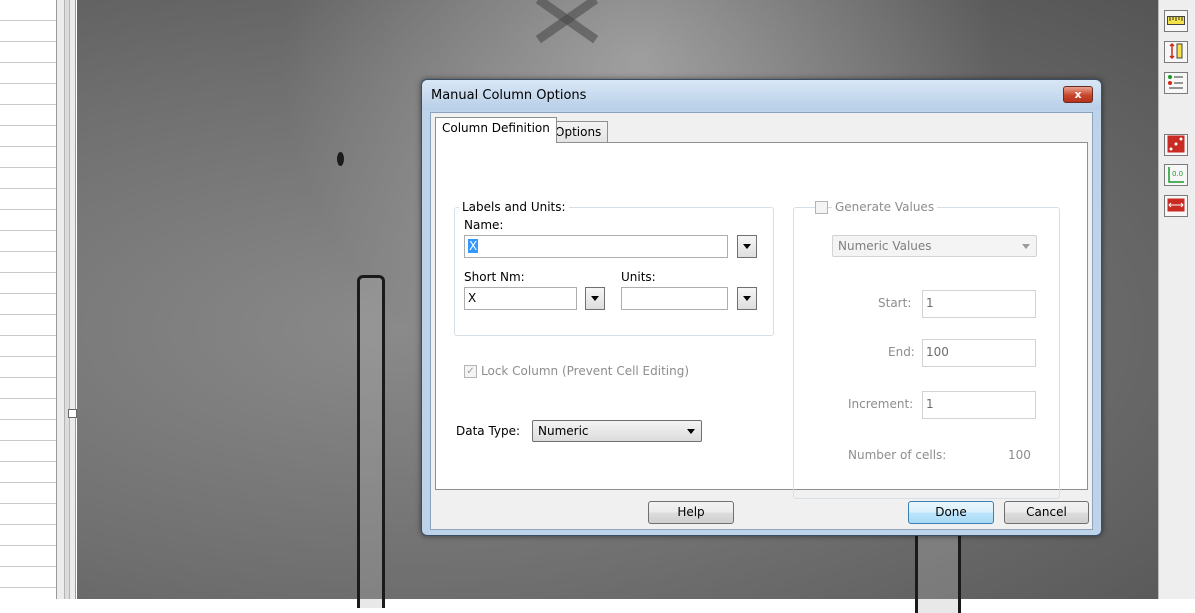 The height and width of the screenshot is (613, 1195). I want to click on origin-label: 0.0, so click(1178, 174).